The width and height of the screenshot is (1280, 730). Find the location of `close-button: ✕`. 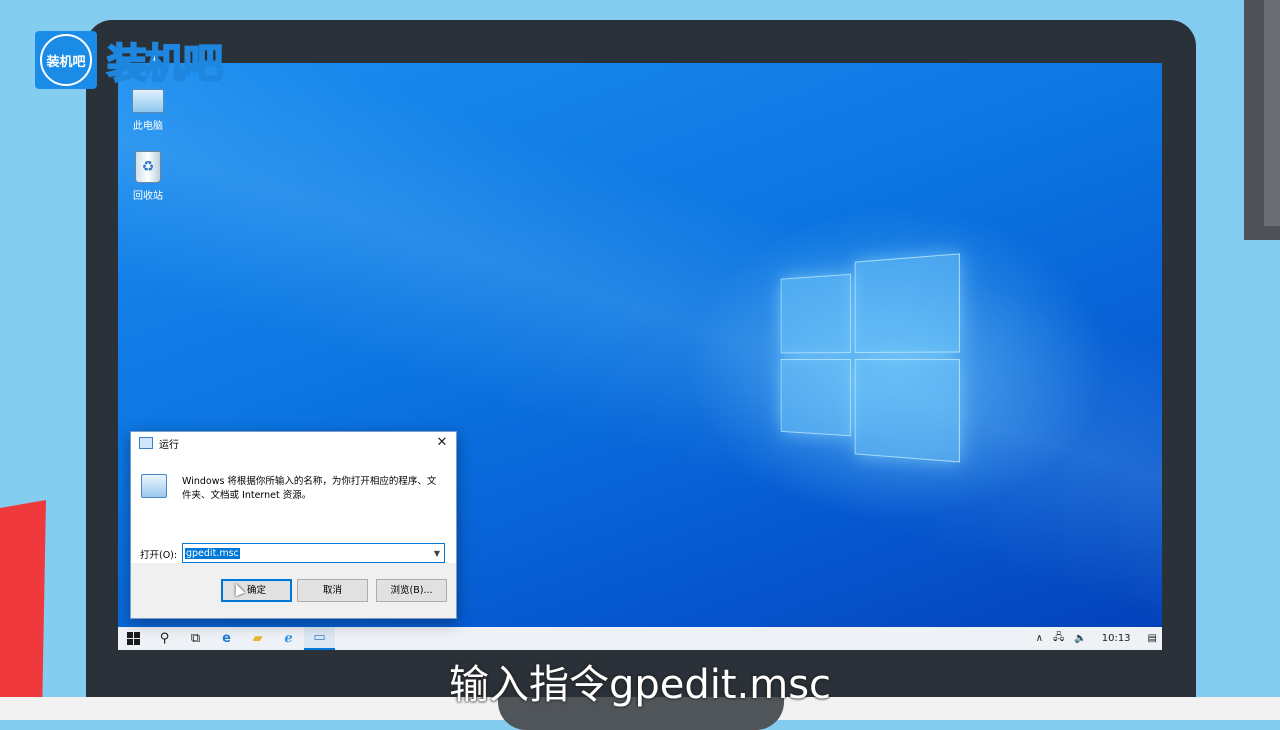

close-button: ✕ is located at coordinates (442, 443).